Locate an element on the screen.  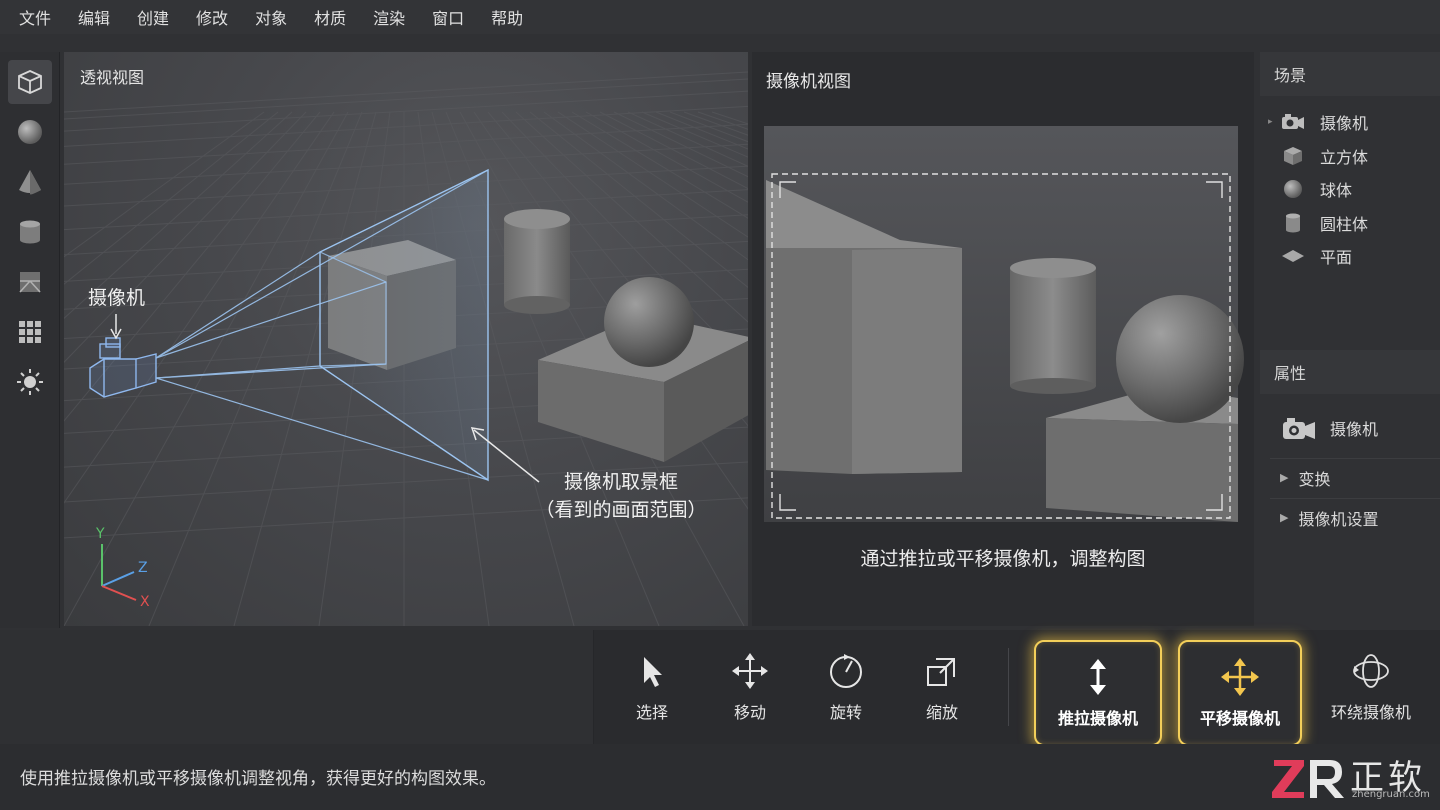
move-tool-button: 移动 is located at coordinates (750, 687).